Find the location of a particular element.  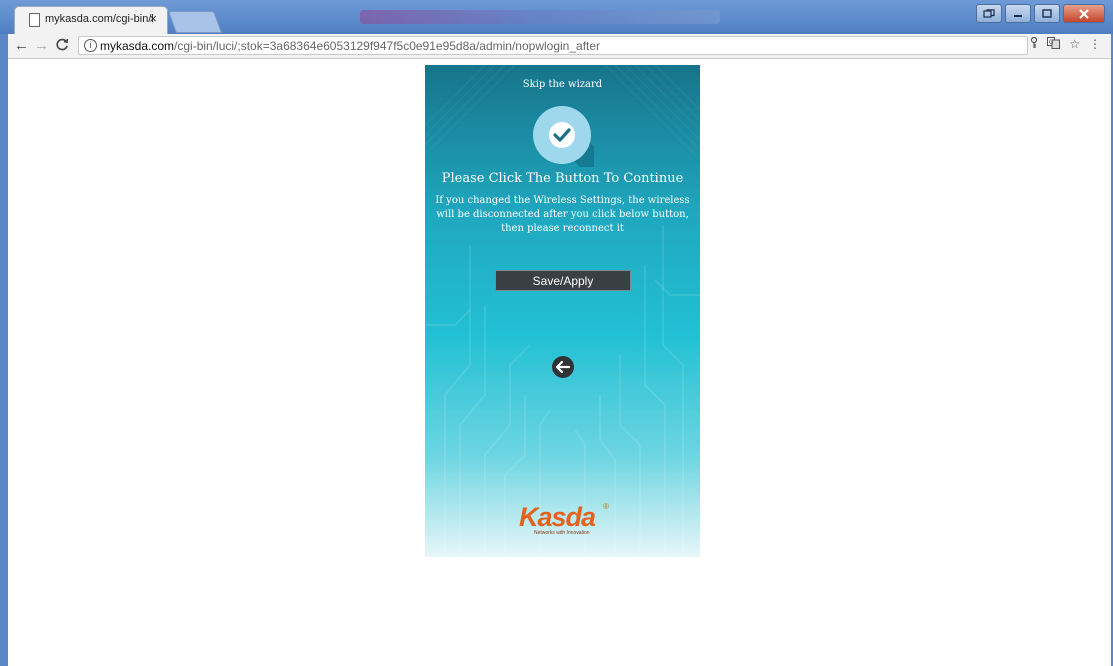

kasda-logo: Kasda ® Networks with Innovation is located at coordinates (569, 519).